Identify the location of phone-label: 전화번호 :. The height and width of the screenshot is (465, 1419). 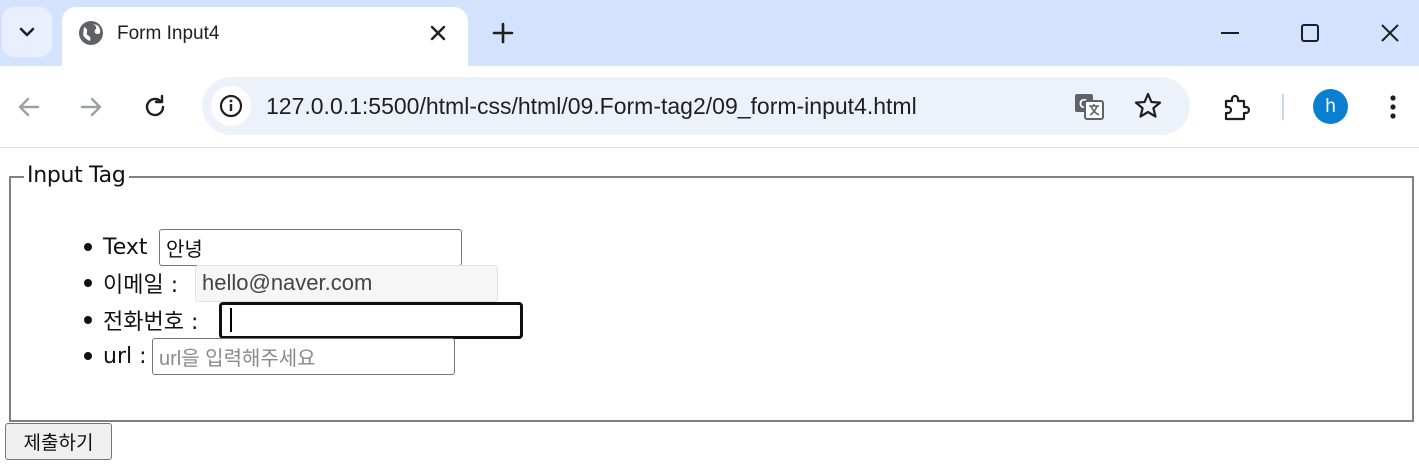
(151, 322).